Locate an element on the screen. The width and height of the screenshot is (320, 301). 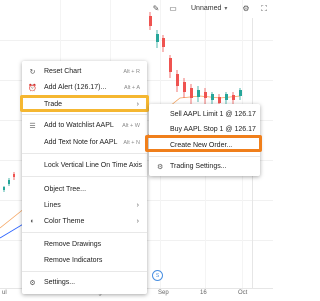
settings-icon: ⚙ is located at coordinates (246, 8).